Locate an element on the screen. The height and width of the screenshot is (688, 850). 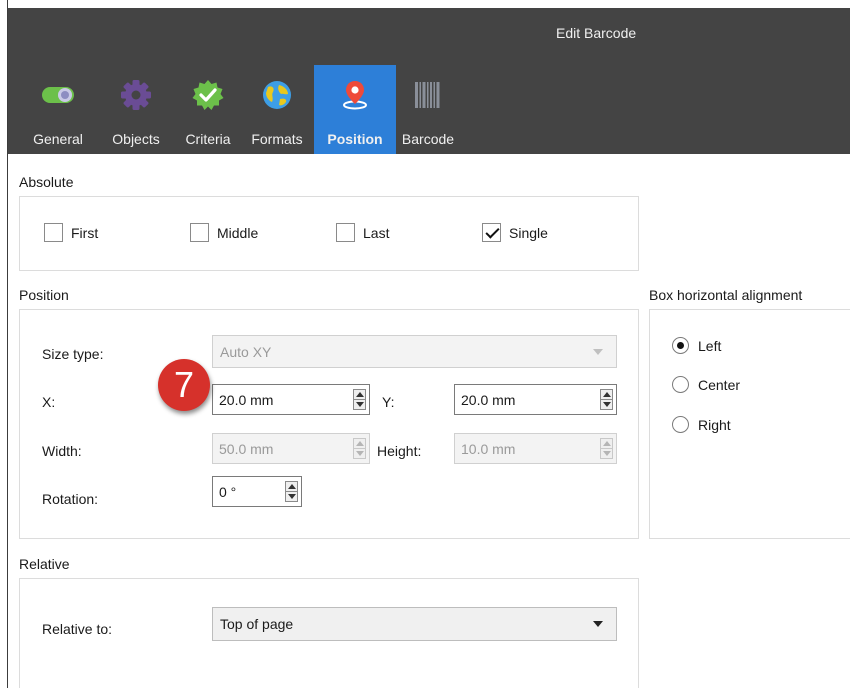
center-radio: Center is located at coordinates (706, 384).